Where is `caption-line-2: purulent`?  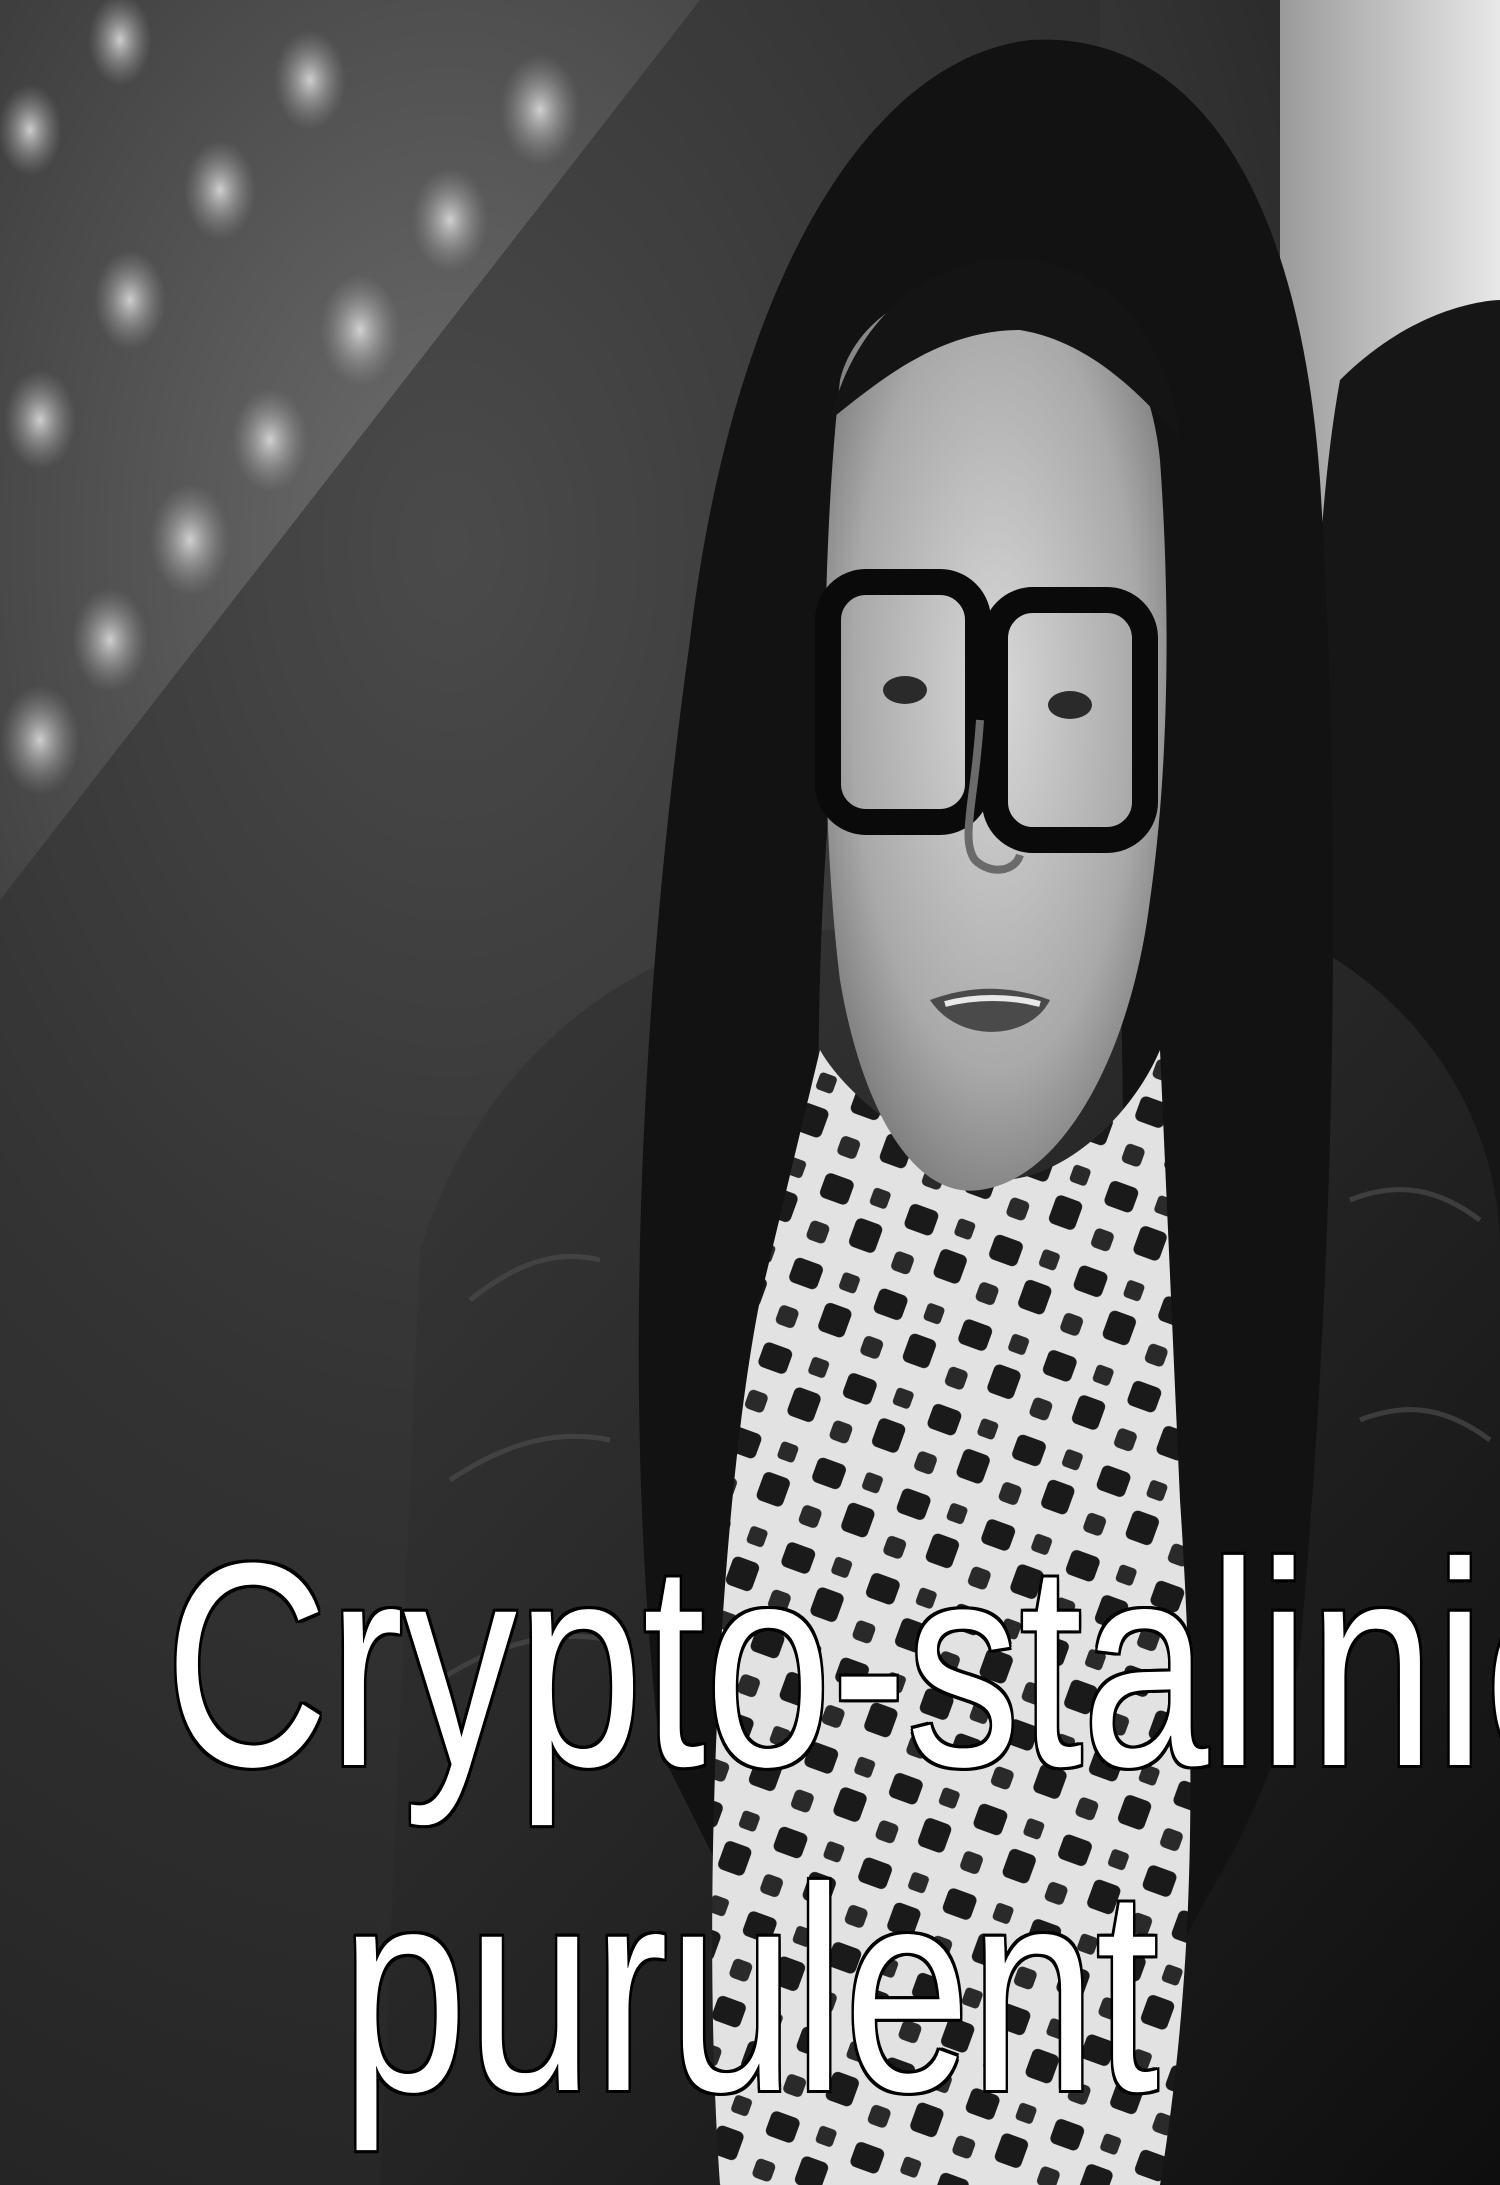 caption-line-2: purulent is located at coordinates (750, 1990).